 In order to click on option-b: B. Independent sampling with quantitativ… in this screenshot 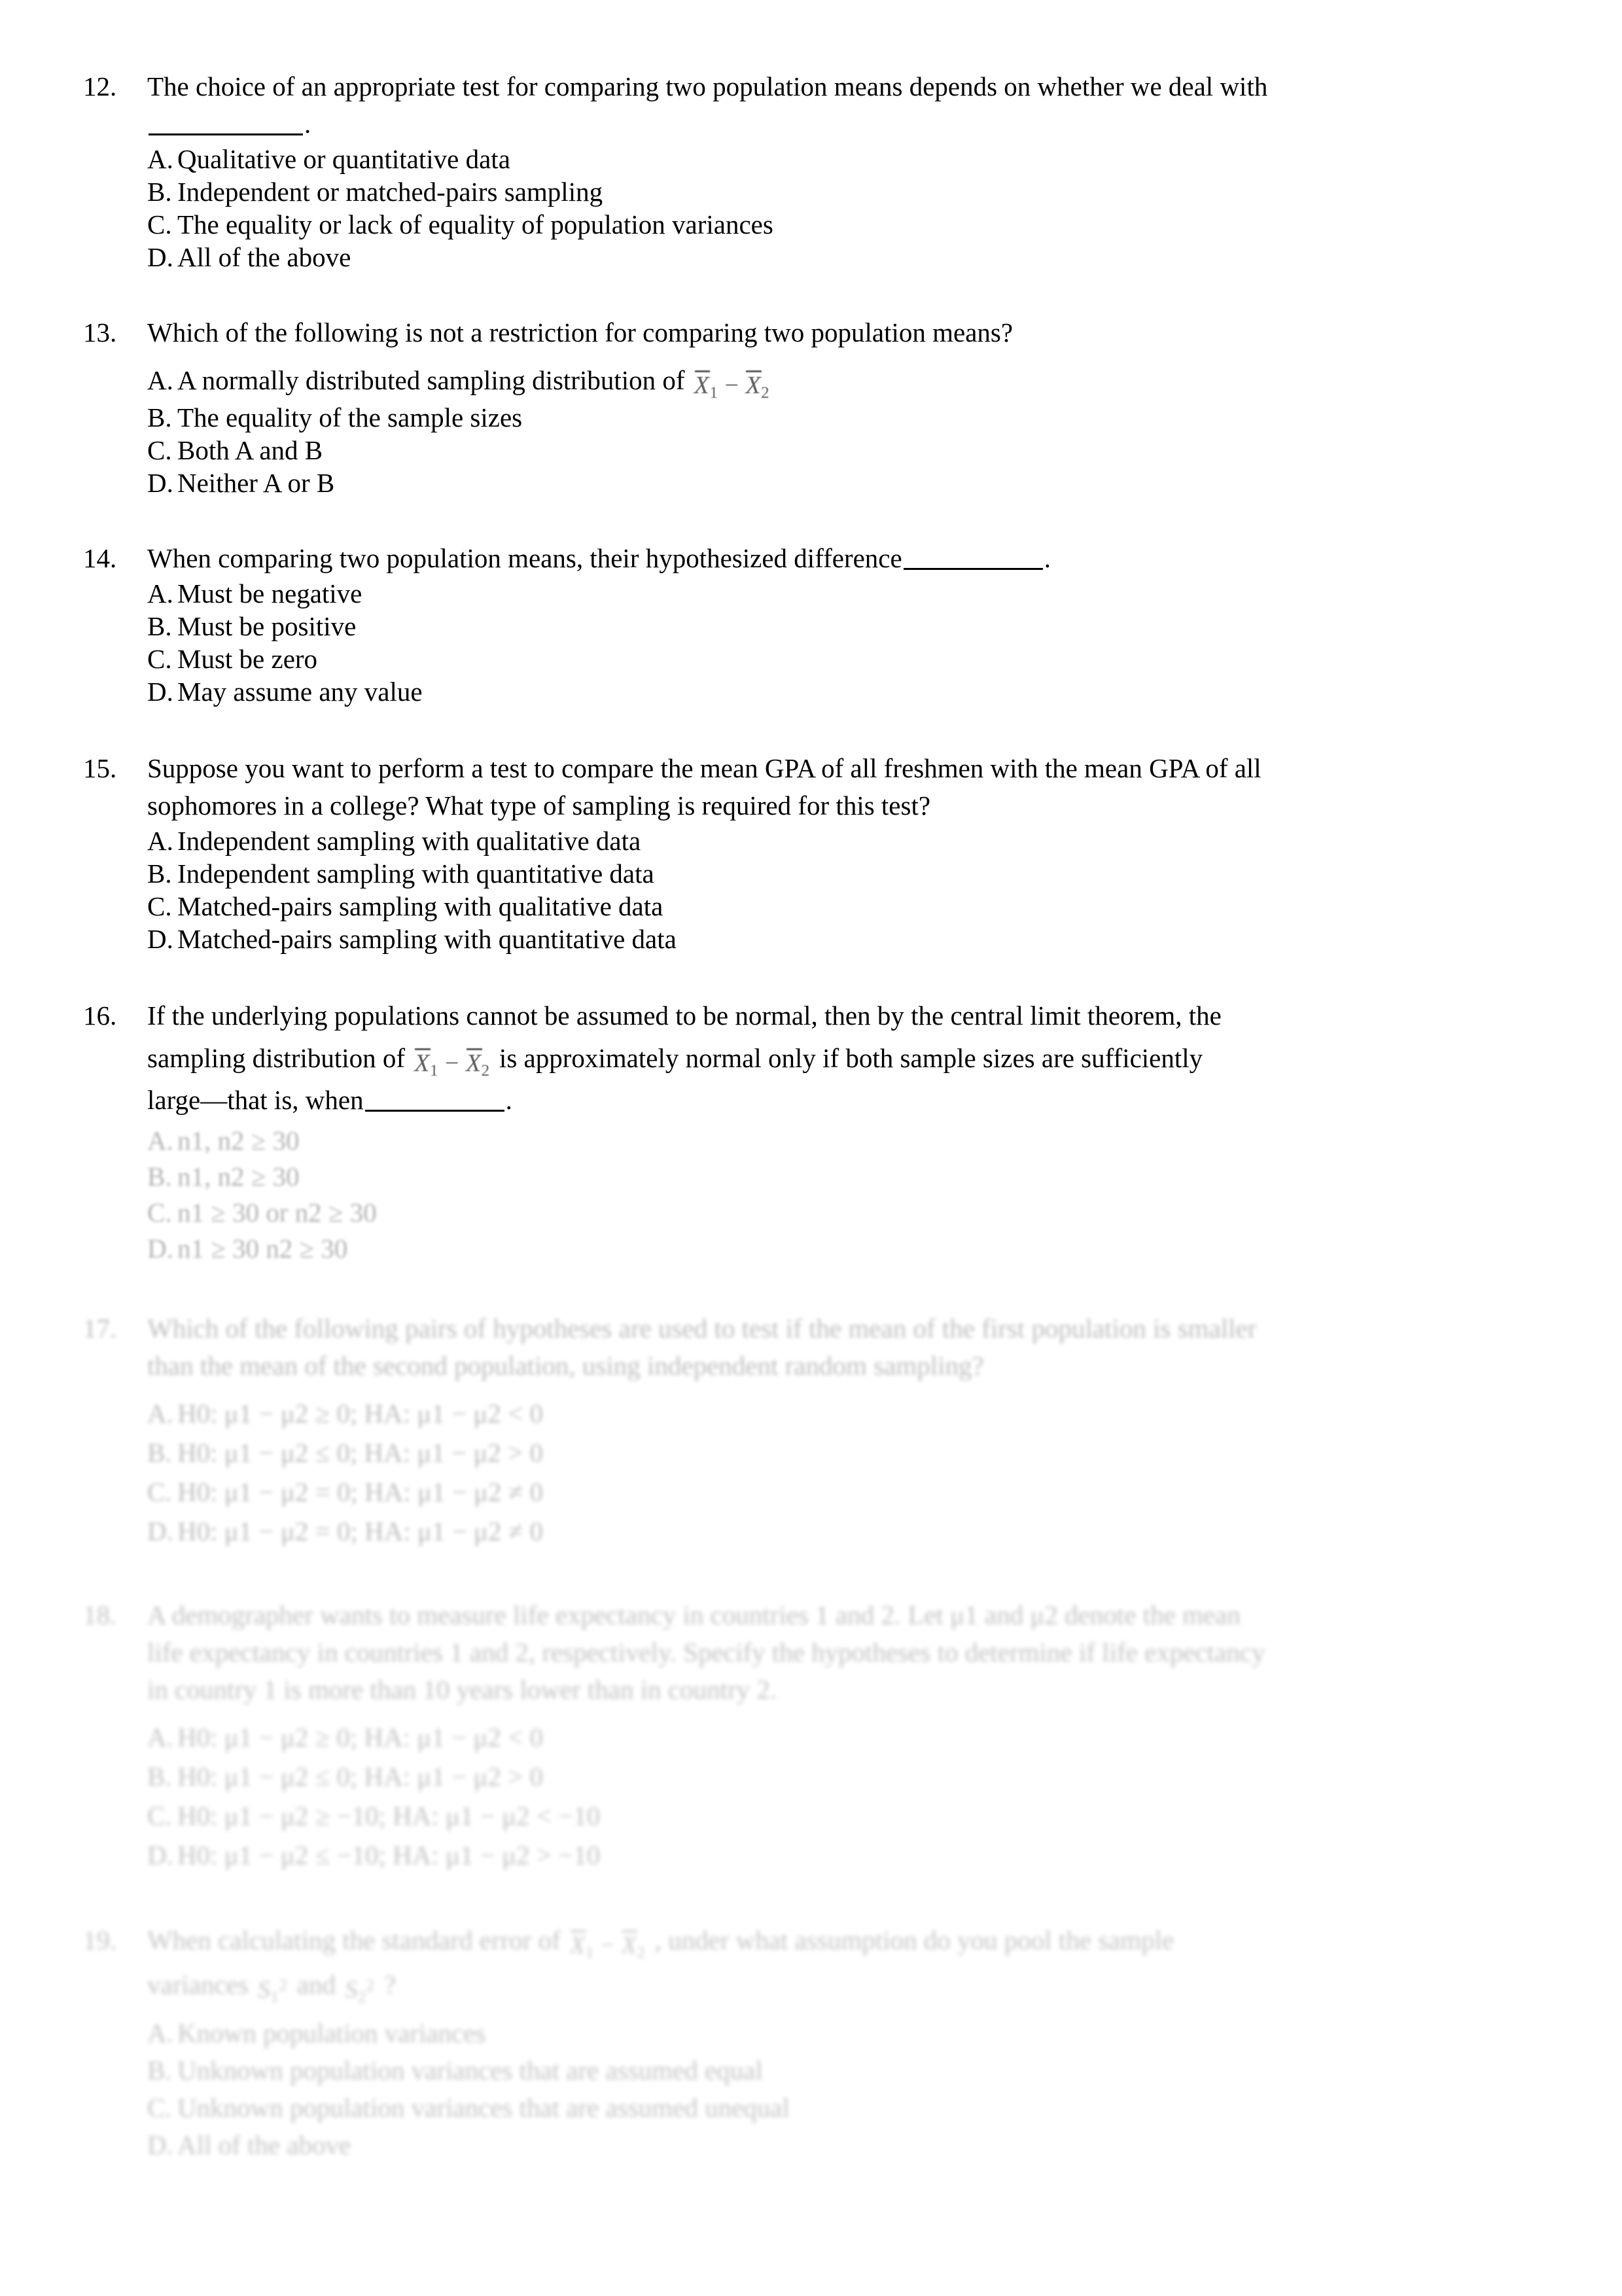, I will do `click(816, 874)`.